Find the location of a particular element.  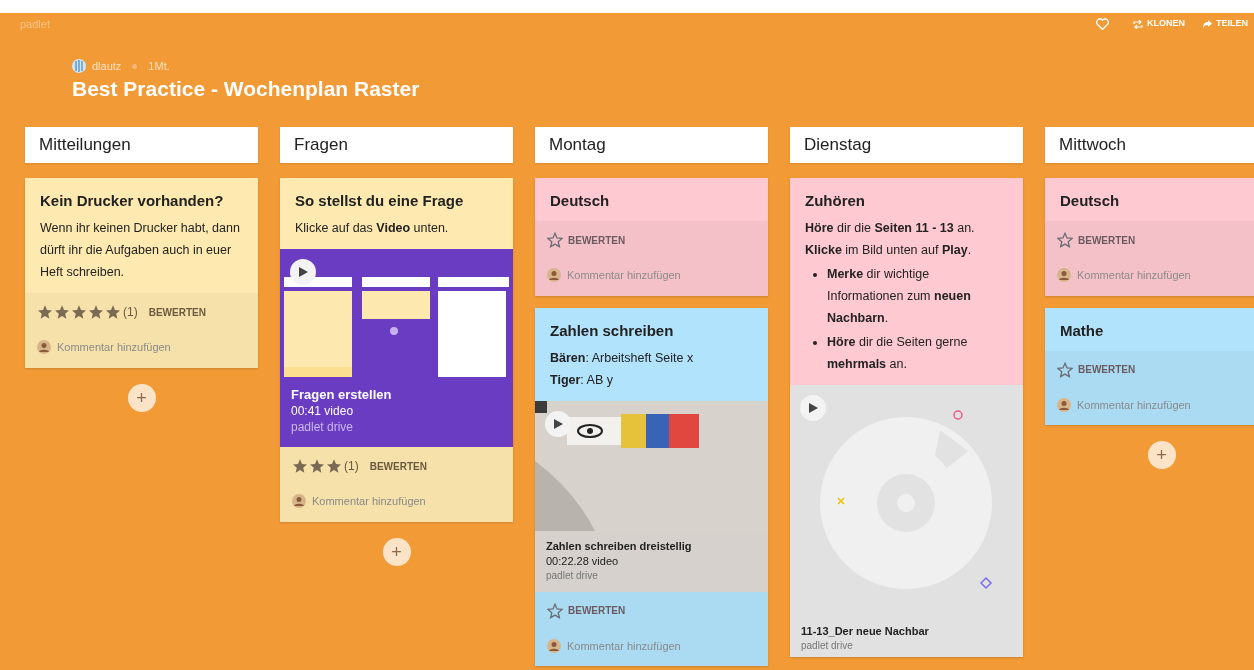

author-avatar-icon is located at coordinates (79, 66).